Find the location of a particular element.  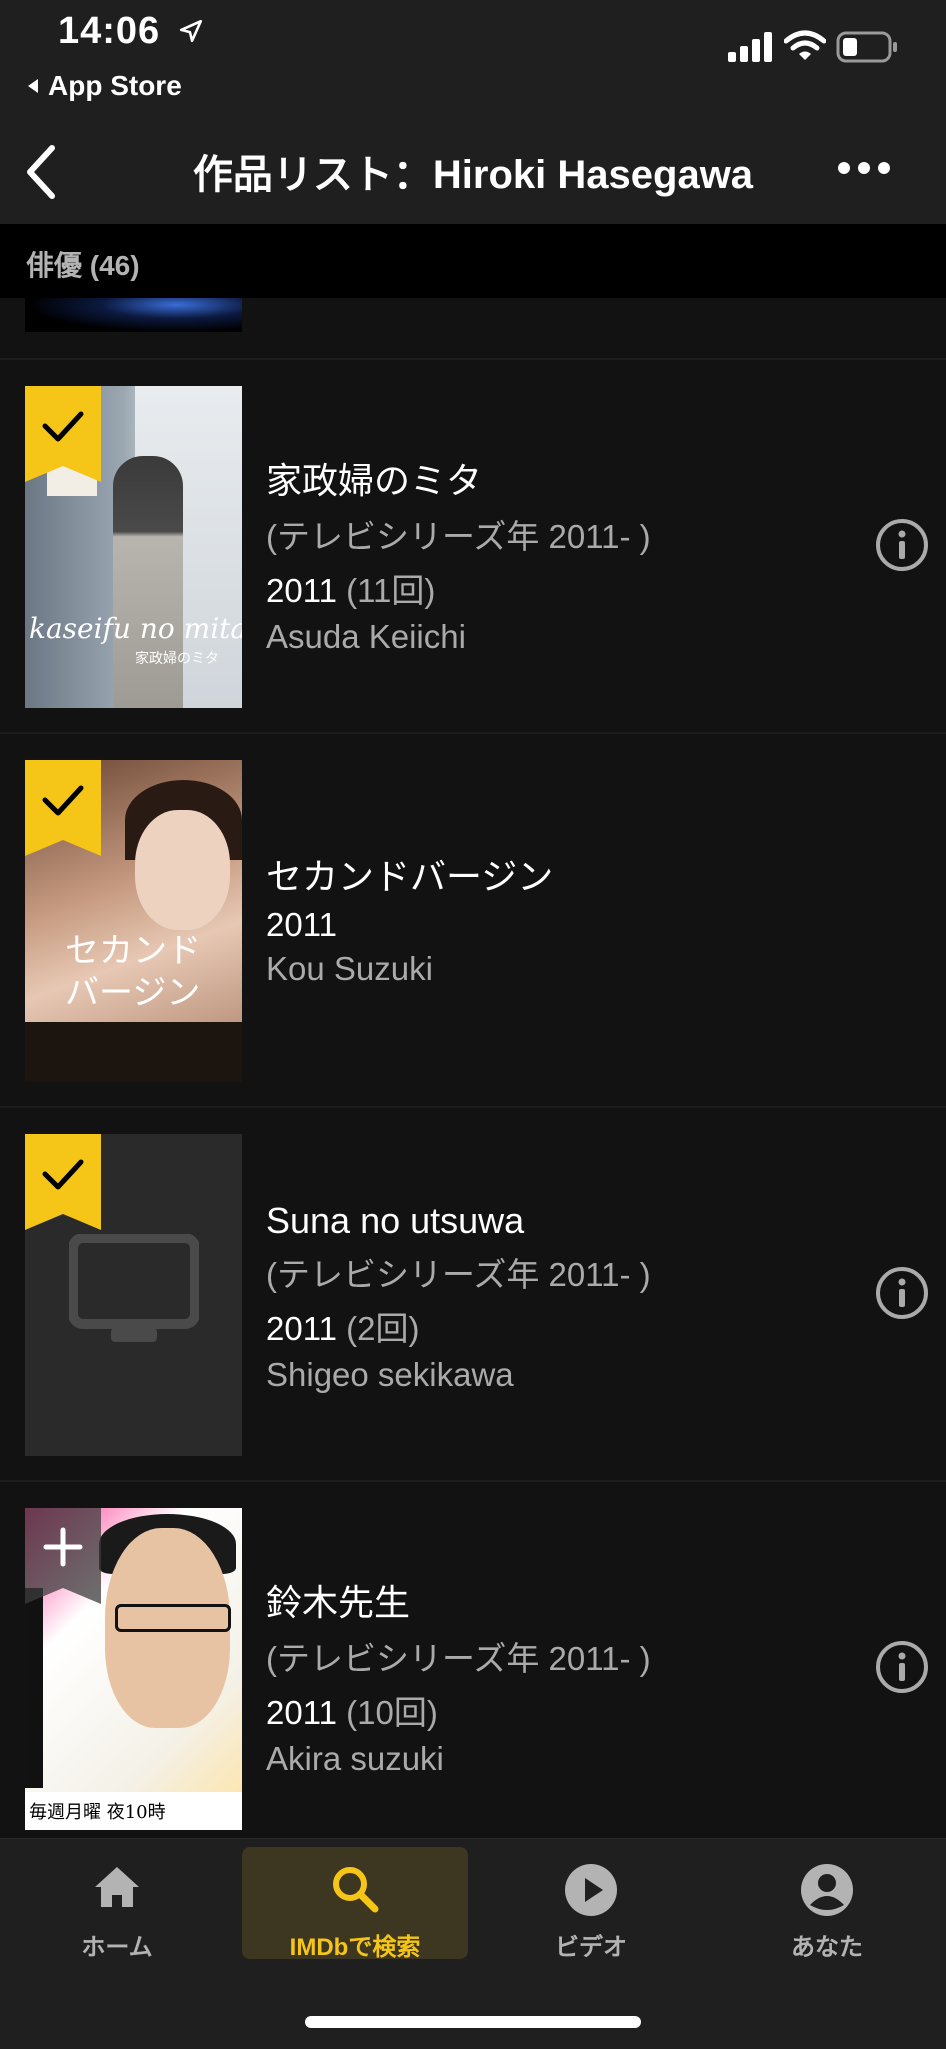

item-character: Kou Suzuki is located at coordinates (349, 968).